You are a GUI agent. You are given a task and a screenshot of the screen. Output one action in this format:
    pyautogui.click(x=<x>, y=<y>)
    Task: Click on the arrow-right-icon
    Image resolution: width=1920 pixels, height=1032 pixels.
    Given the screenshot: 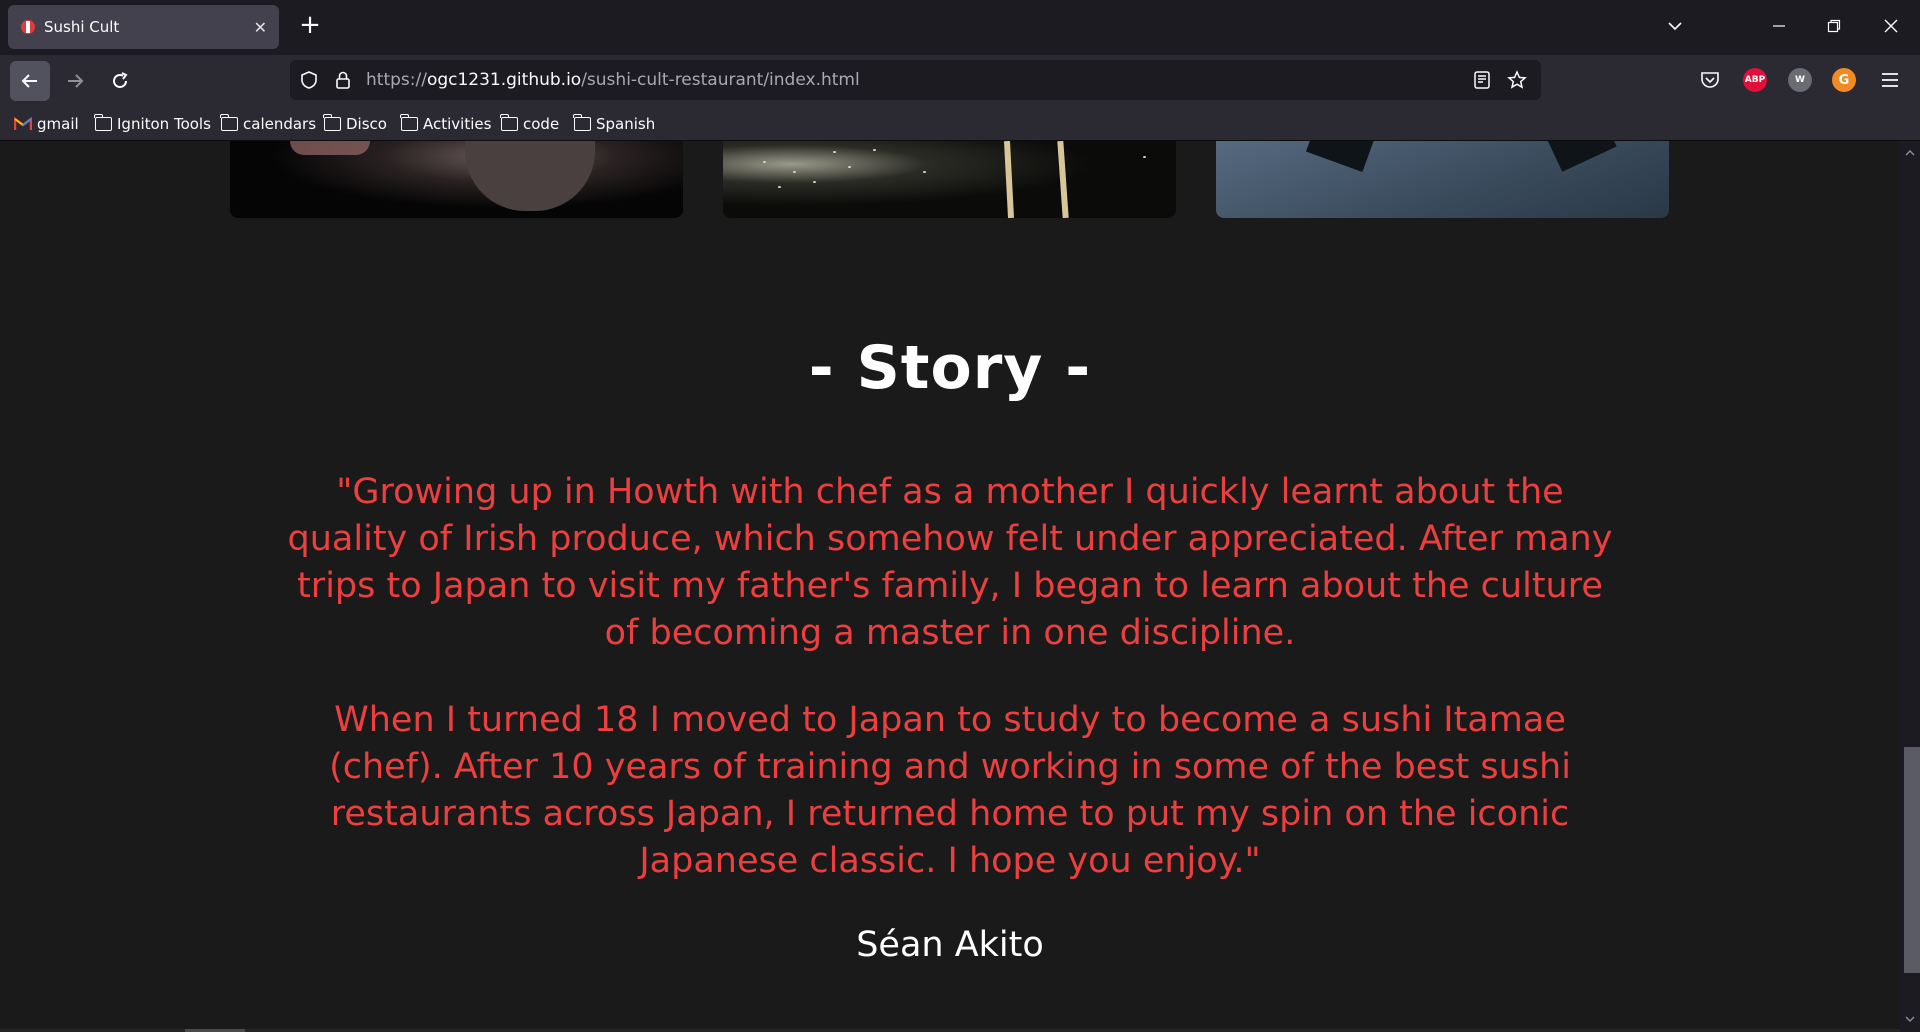 What is the action you would take?
    pyautogui.click(x=76, y=81)
    